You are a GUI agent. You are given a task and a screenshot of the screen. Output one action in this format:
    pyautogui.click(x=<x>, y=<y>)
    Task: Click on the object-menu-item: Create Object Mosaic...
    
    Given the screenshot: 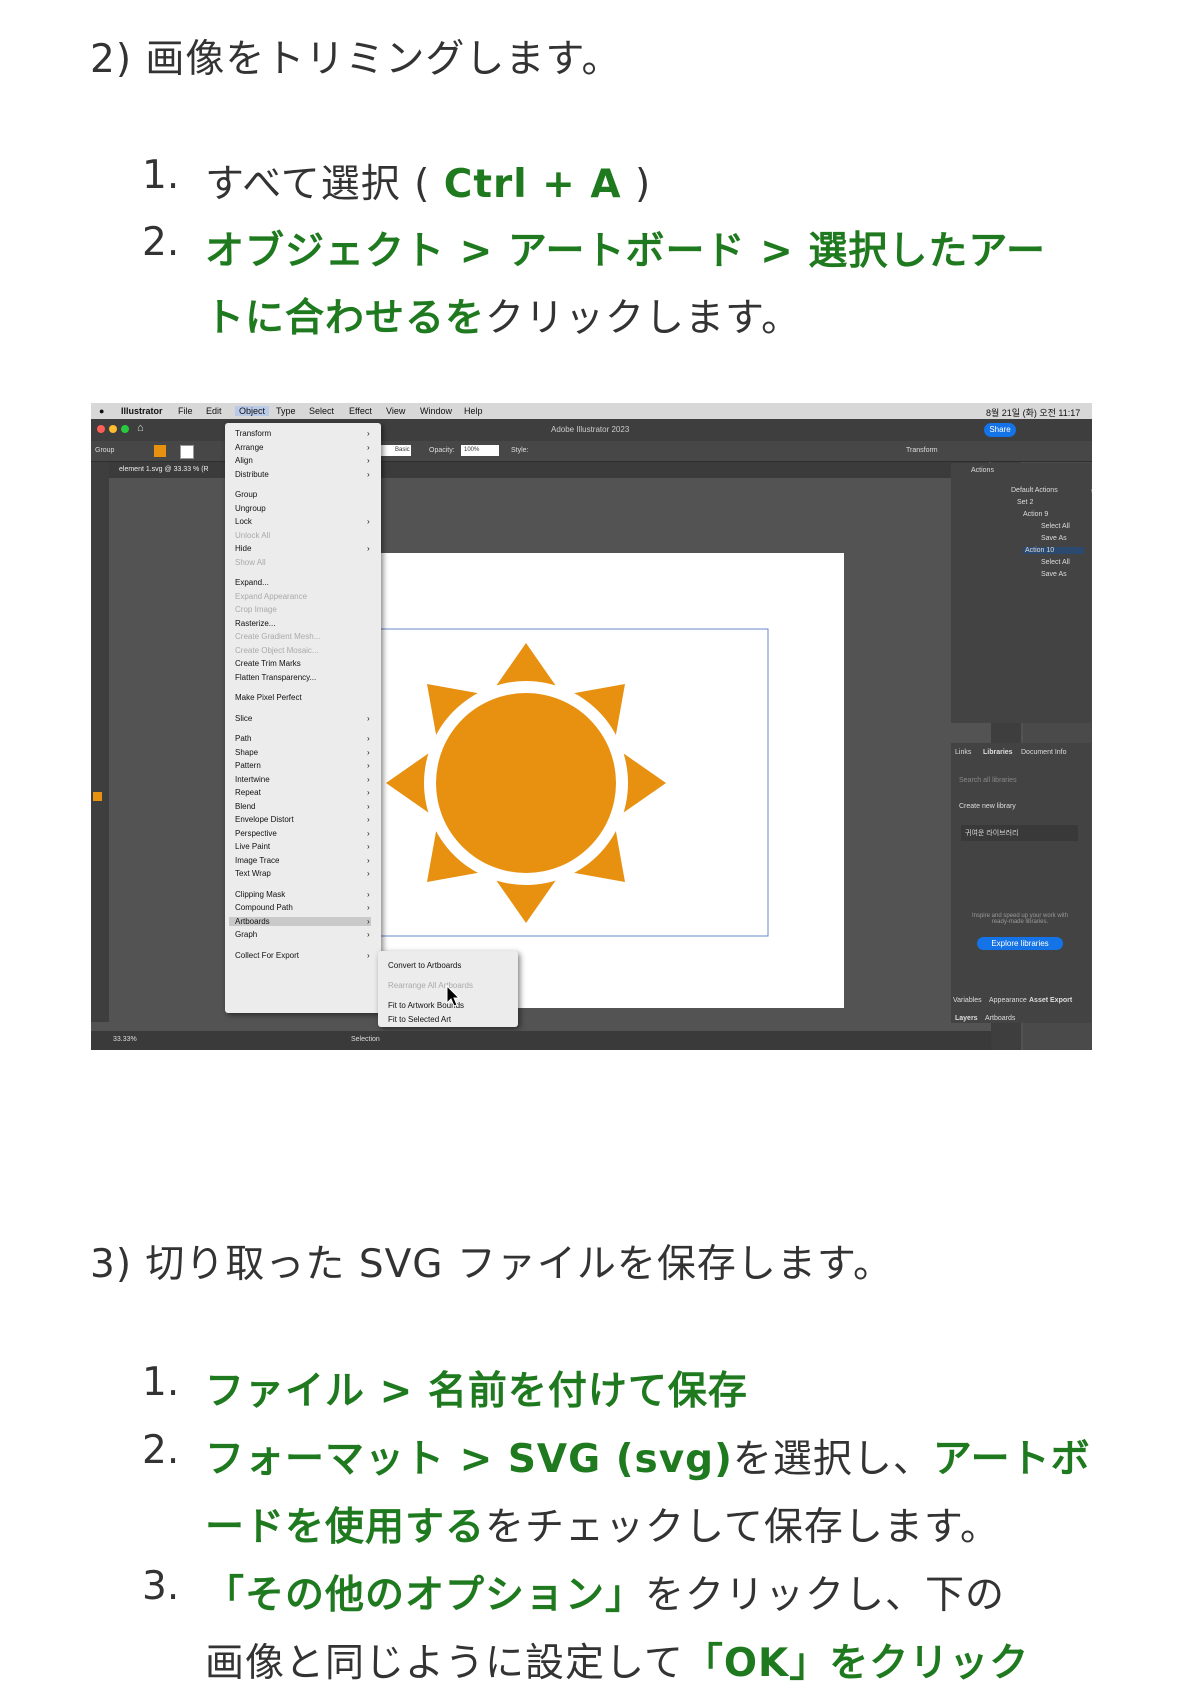 What is the action you would take?
    pyautogui.click(x=277, y=650)
    